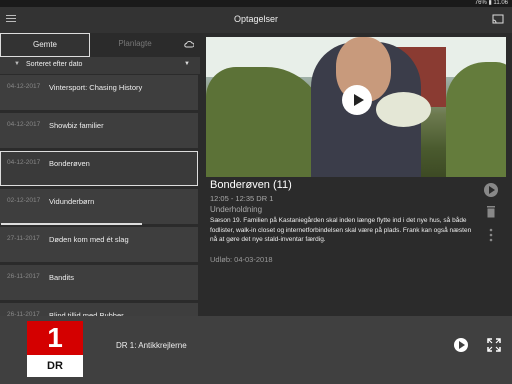  What do you see at coordinates (24, 200) in the screenshot?
I see `recording-date: 02-12-2017` at bounding box center [24, 200].